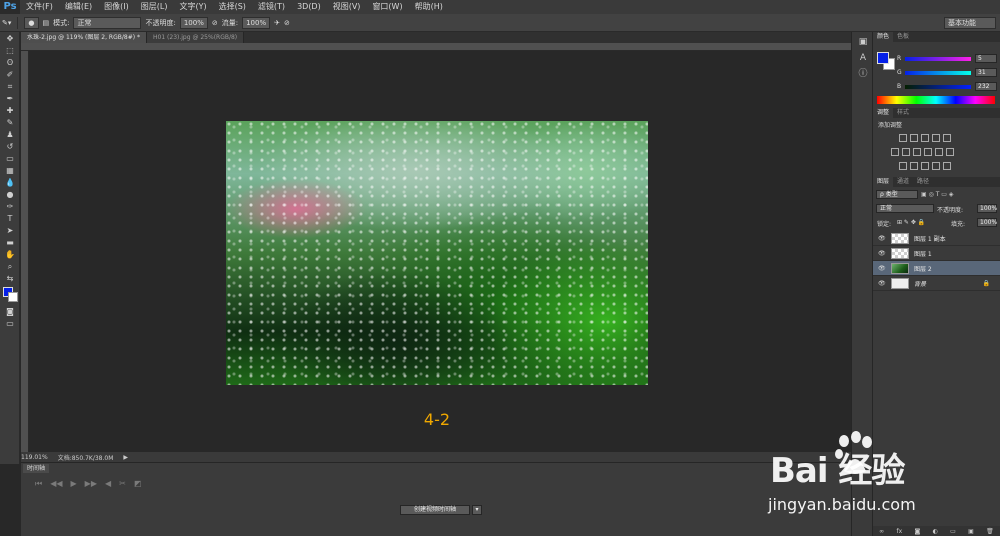 This screenshot has height=536, width=1000. Describe the element at coordinates (78, 7) in the screenshot. I see `menu-edit: 编辑(E)` at that location.